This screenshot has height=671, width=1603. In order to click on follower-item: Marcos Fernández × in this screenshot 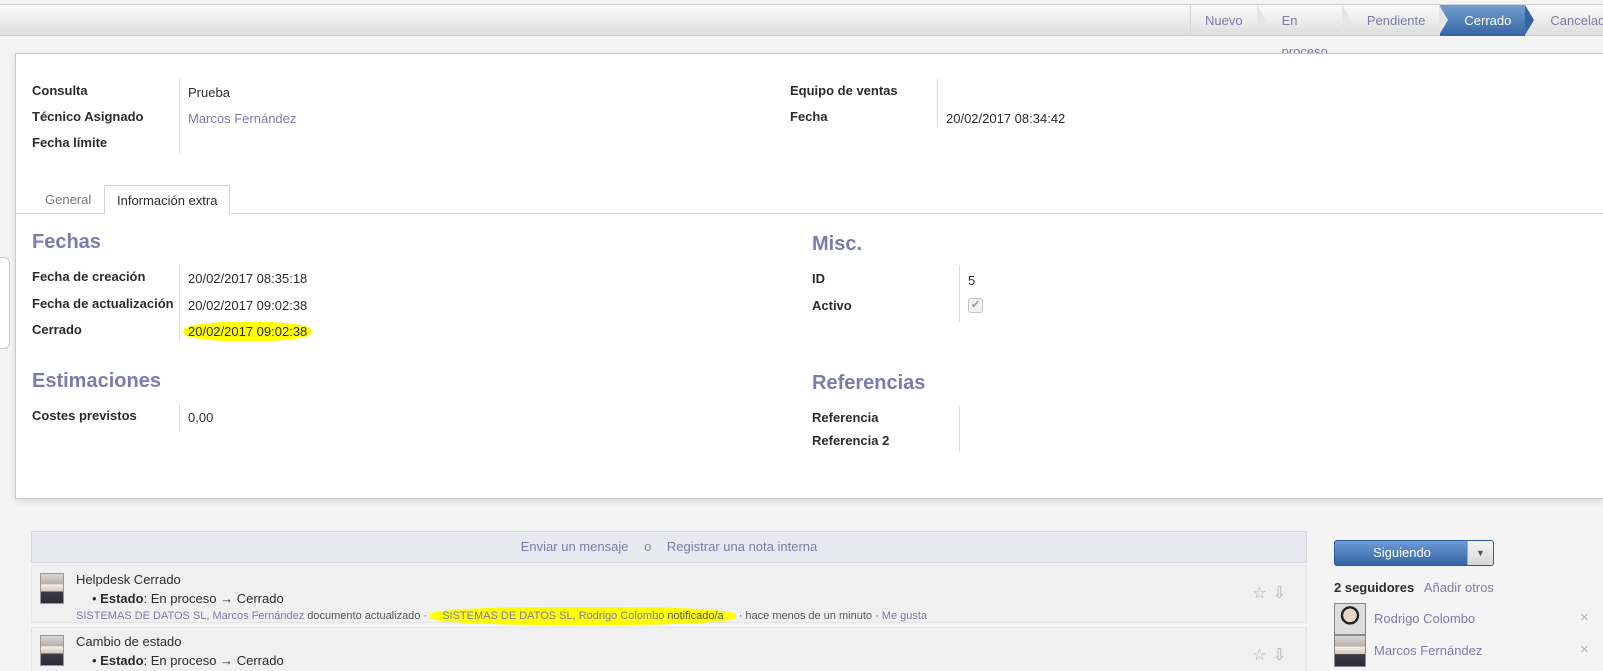, I will do `click(1468, 651)`.